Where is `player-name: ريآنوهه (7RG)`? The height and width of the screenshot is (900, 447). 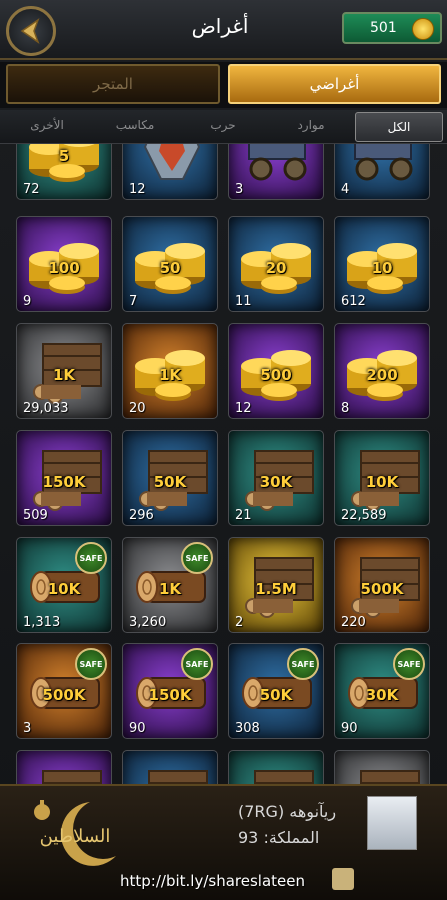
player-name: ريآنوهه (7RG) is located at coordinates (287, 811).